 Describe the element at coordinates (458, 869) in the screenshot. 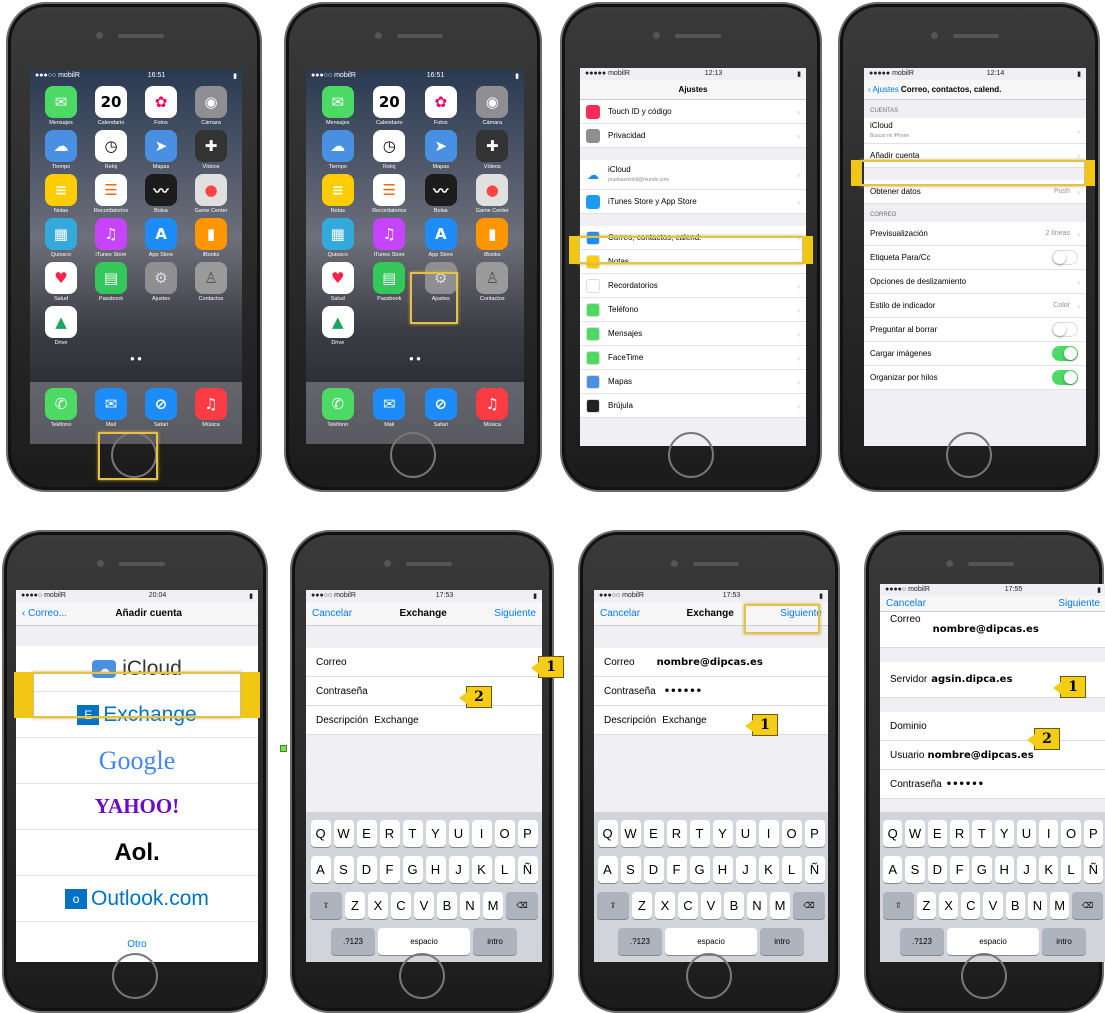

I see `key: J` at that location.